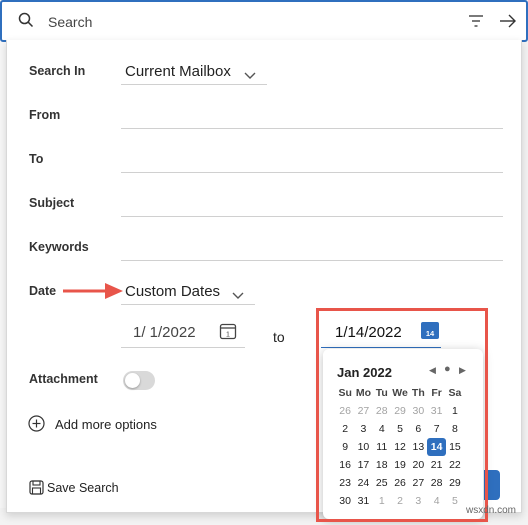 This screenshot has height=525, width=528. What do you see at coordinates (36, 490) in the screenshot?
I see `save-icon` at bounding box center [36, 490].